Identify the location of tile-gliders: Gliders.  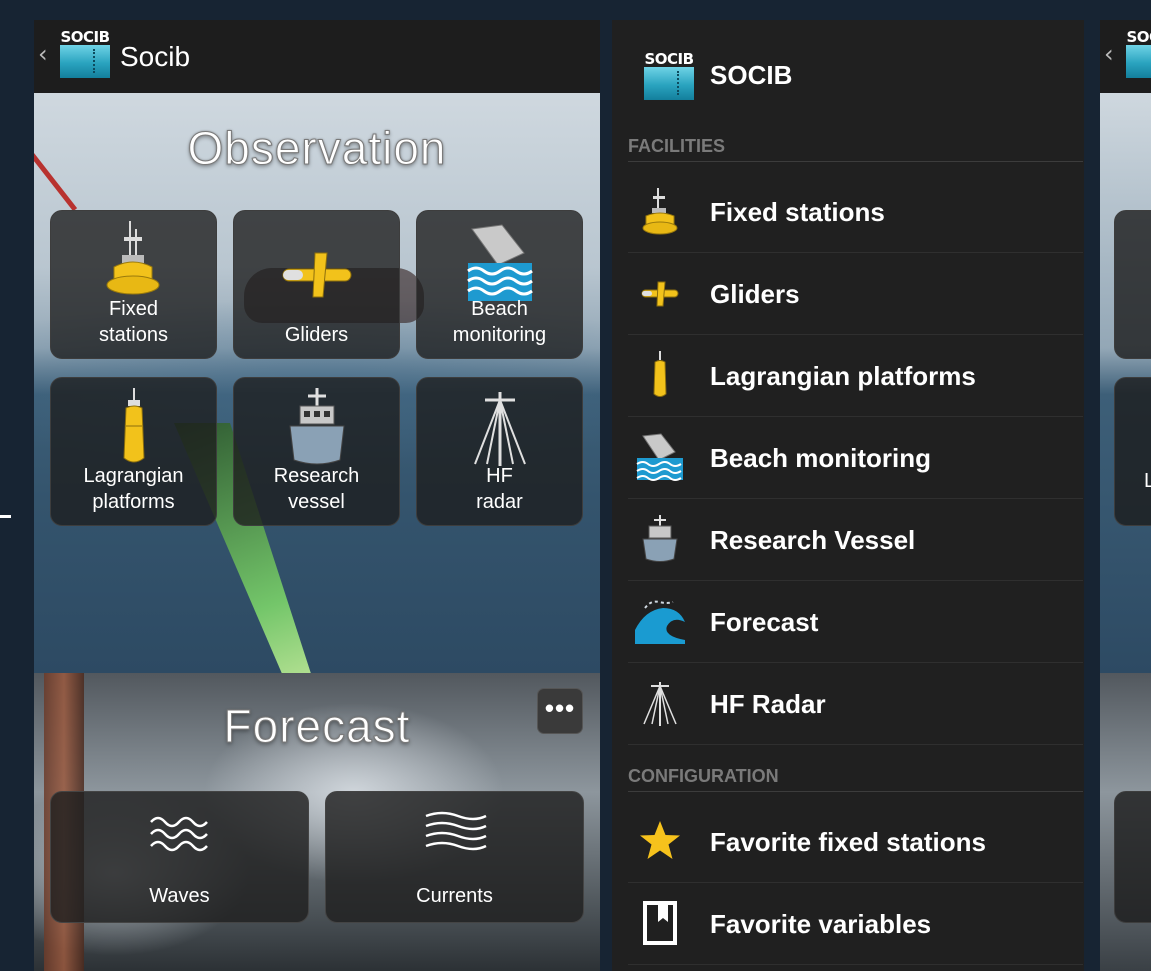
(316, 284).